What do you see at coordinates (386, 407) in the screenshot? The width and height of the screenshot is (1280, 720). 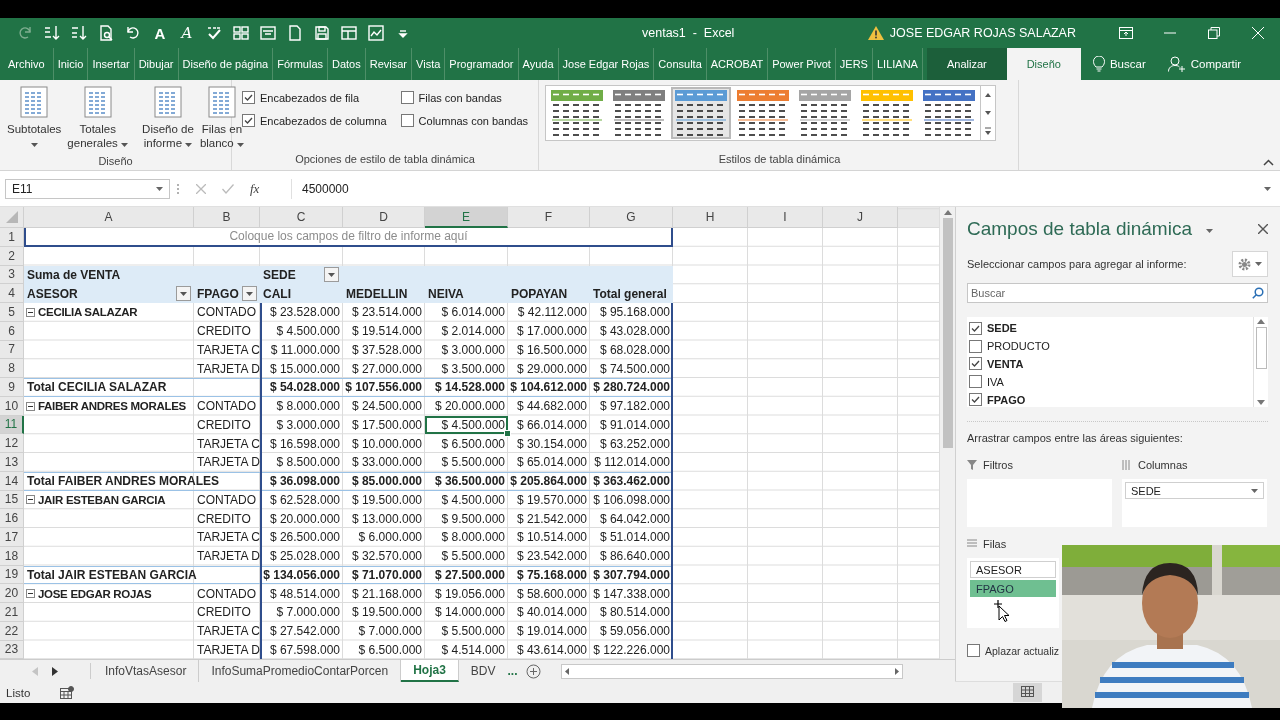 I see `table-cell-text: $ 24.500.000` at bounding box center [386, 407].